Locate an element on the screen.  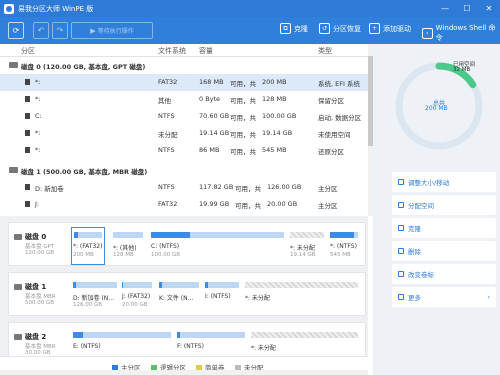
partition-fs: NTFS is located at coordinates (166, 187).